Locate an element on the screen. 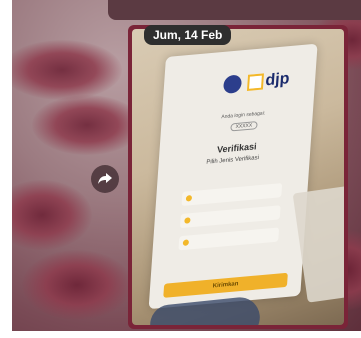 The image size is (361, 338). djp-logo-row: djp is located at coordinates (256, 82).